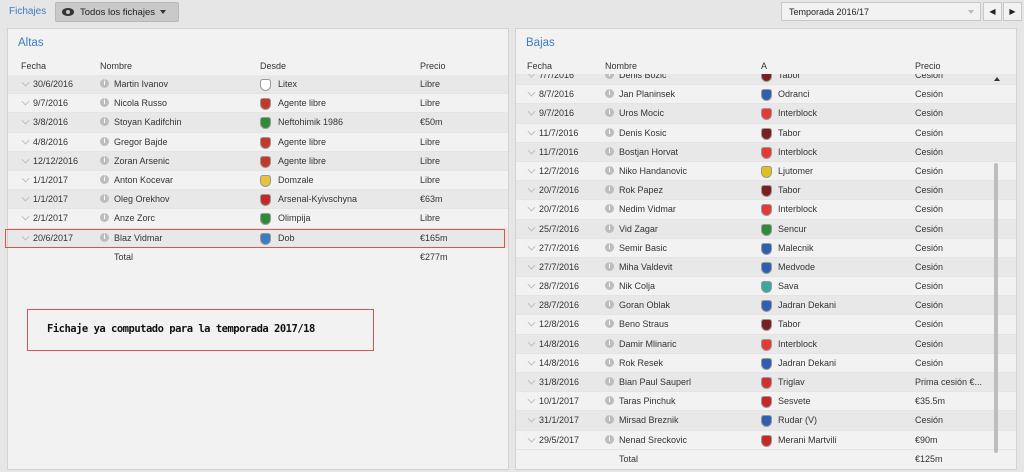 The image size is (1024, 472). I want to click on player-name: Nedim Vidmar, so click(647, 209).